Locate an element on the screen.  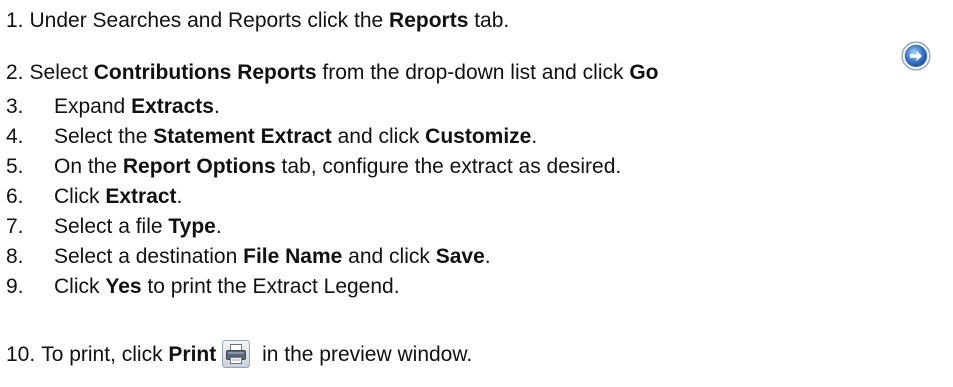
step-bold: Contributions Reports is located at coordinates (205, 72).